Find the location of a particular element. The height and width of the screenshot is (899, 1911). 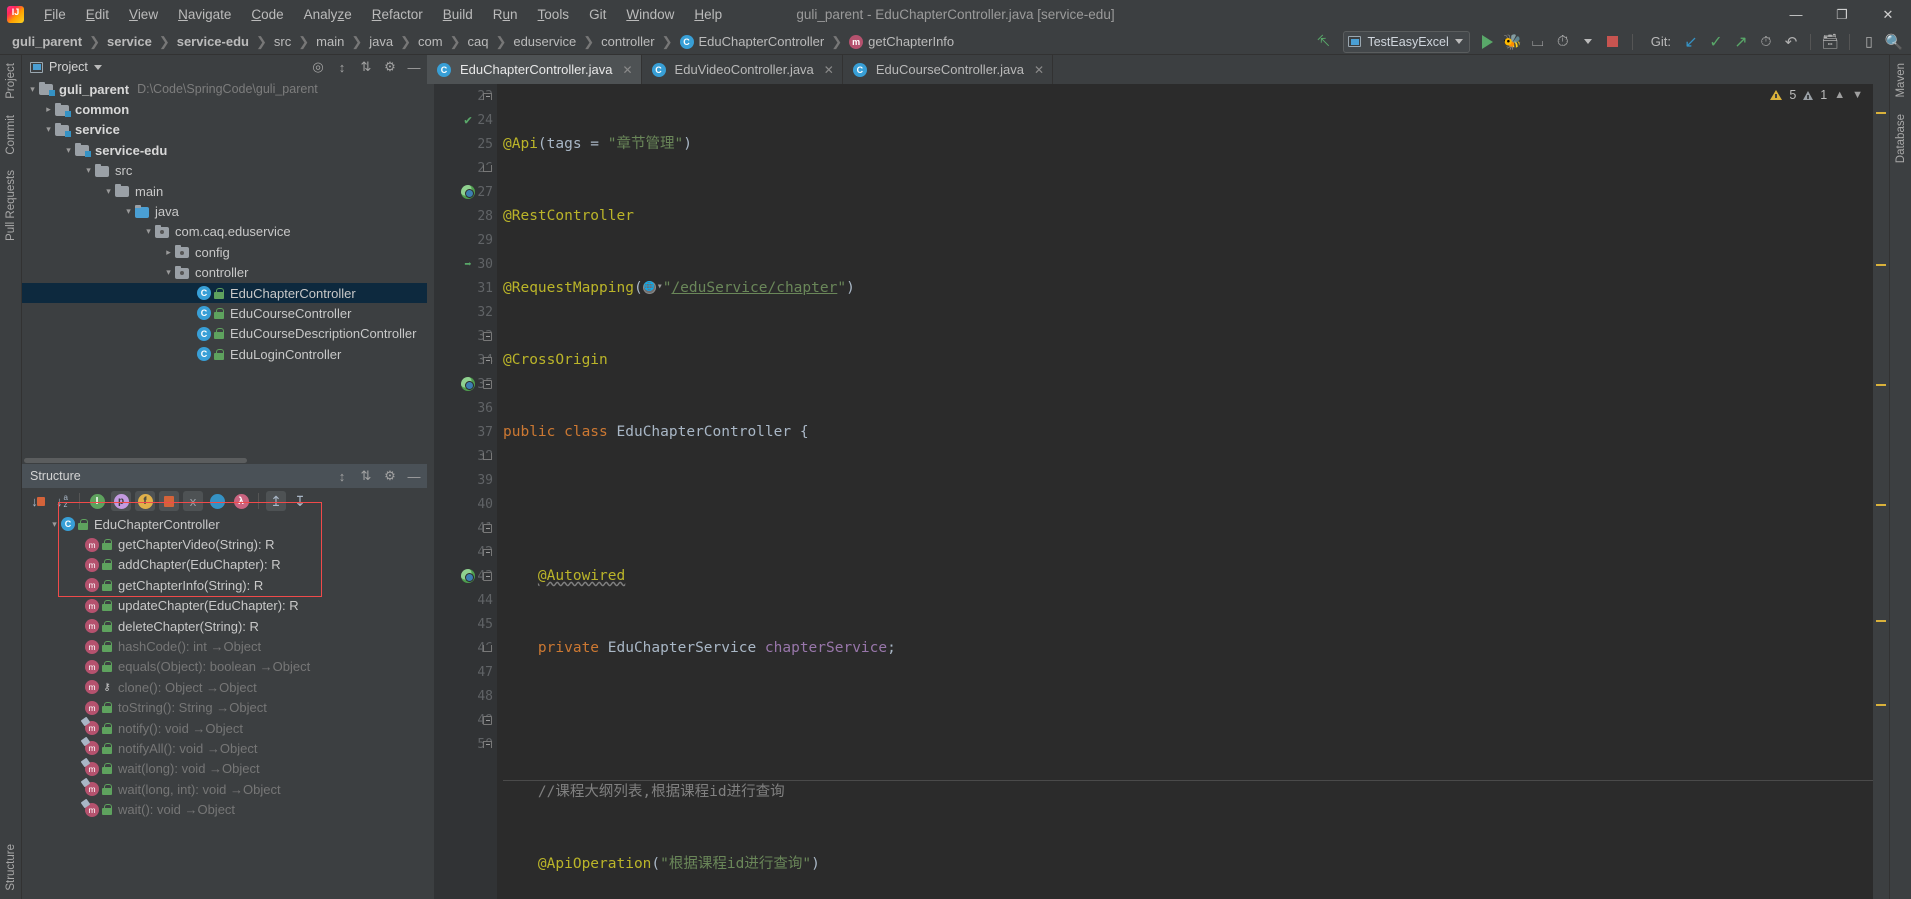

previous-highlight-icon: ▲ is located at coordinates (1839, 95).